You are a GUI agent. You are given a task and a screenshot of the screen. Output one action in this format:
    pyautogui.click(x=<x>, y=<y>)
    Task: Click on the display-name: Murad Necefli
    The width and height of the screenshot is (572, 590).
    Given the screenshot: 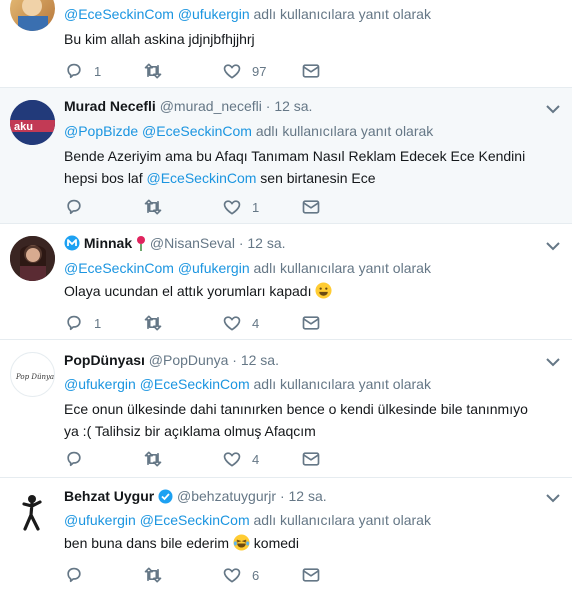 What is the action you would take?
    pyautogui.click(x=110, y=106)
    